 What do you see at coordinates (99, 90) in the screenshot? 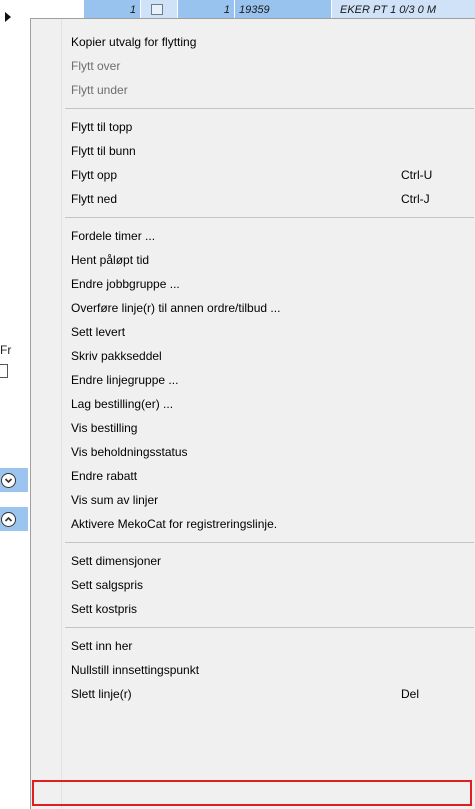
I see `menu-item-label: Flytt under` at bounding box center [99, 90].